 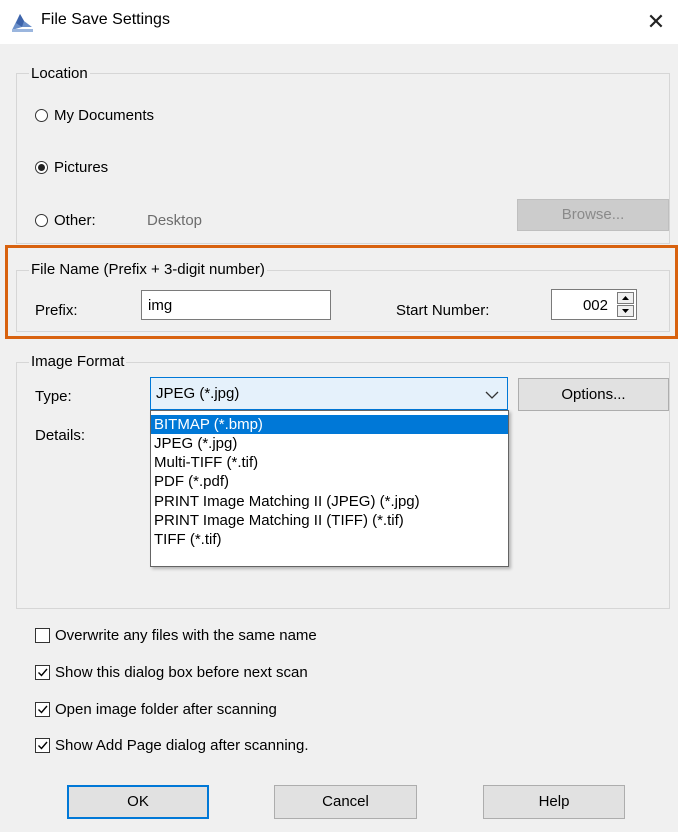 What do you see at coordinates (339, 22) in the screenshot?
I see `title-bar: File Save Settings ✕` at bounding box center [339, 22].